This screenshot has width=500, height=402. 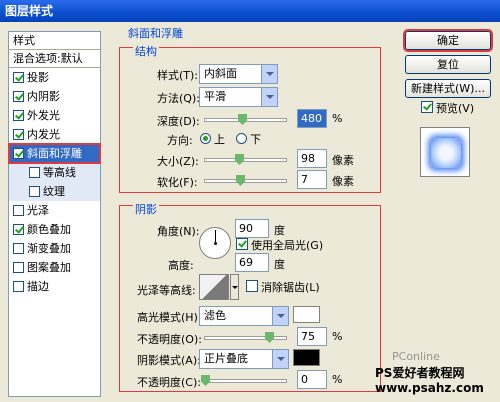 I want to click on size-input: 98, so click(x=312, y=158).